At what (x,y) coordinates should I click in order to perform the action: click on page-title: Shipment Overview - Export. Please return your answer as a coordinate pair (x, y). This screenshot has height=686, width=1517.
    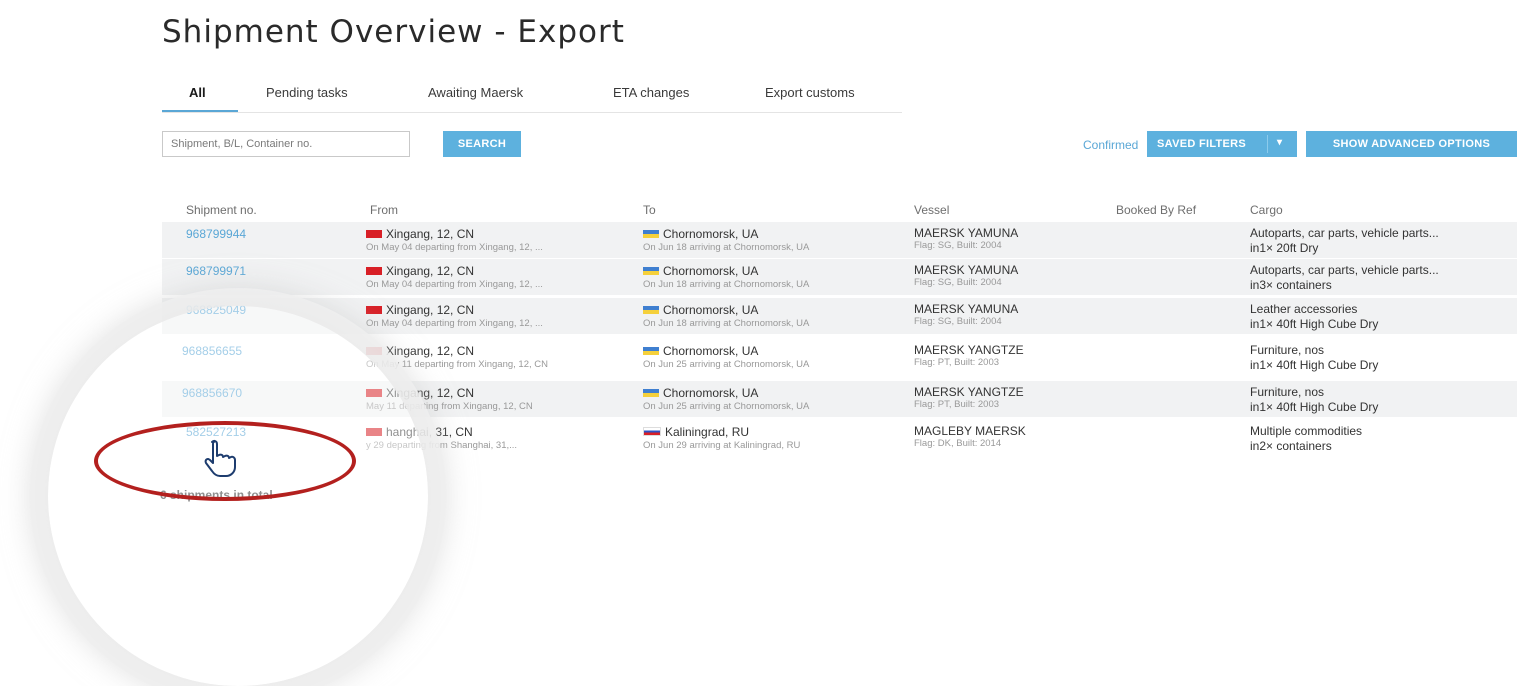
    Looking at the image, I should click on (393, 32).